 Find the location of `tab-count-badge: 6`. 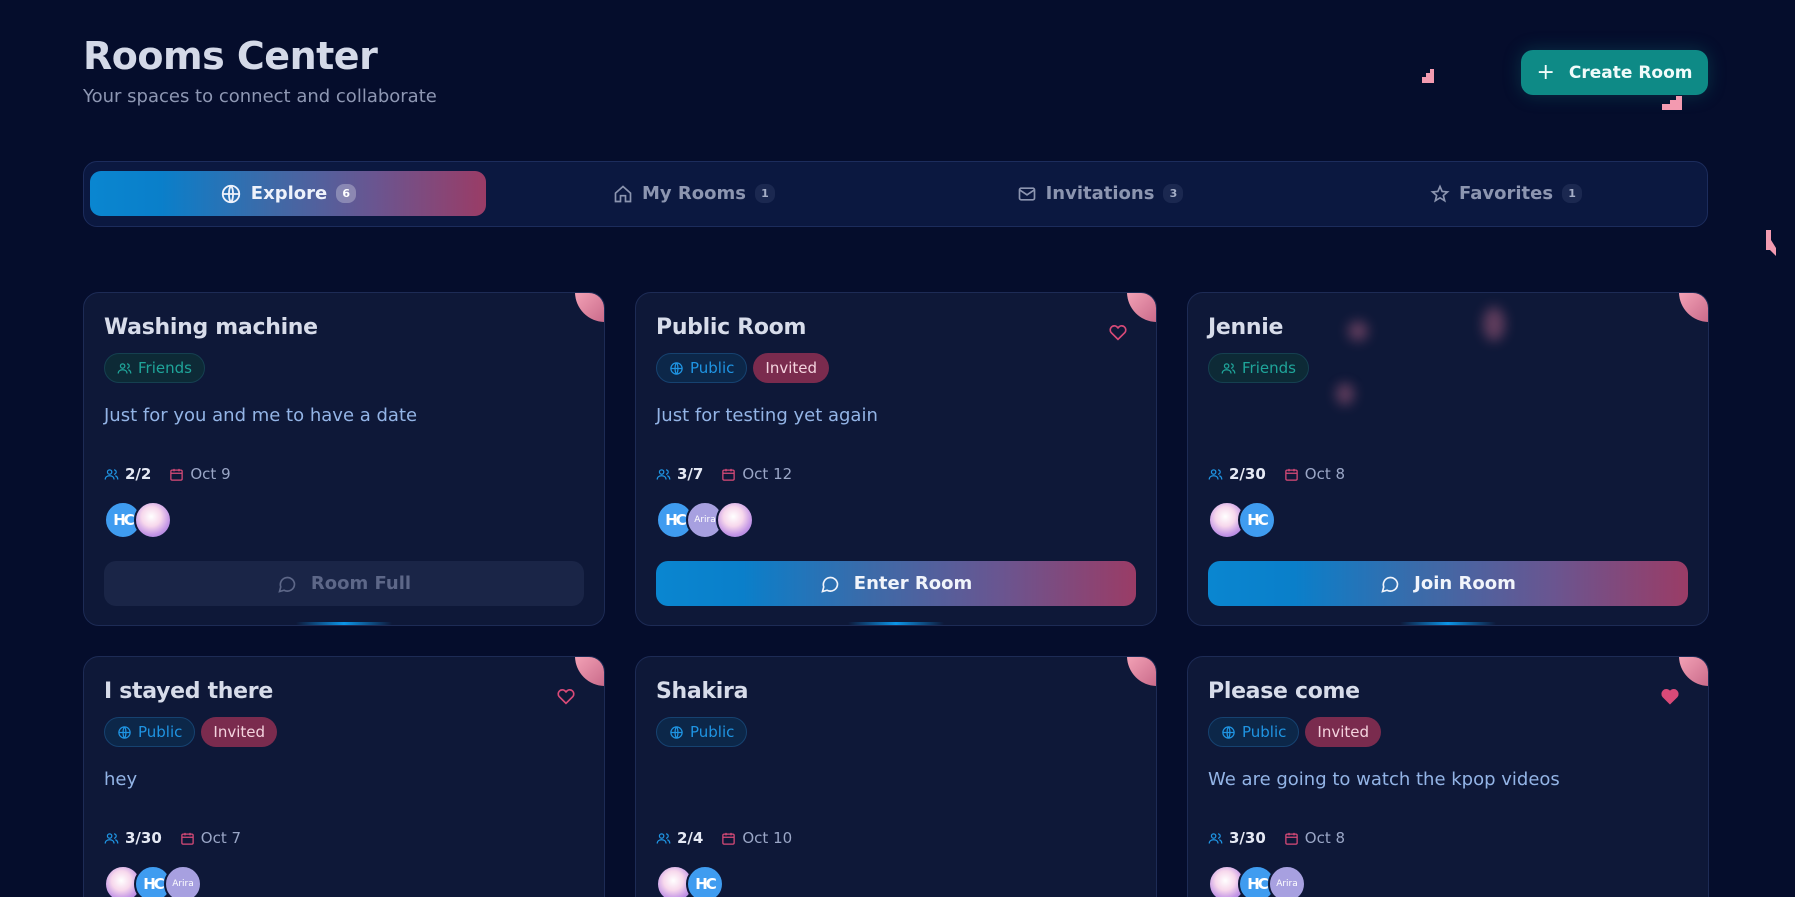

tab-count-badge: 6 is located at coordinates (346, 193).